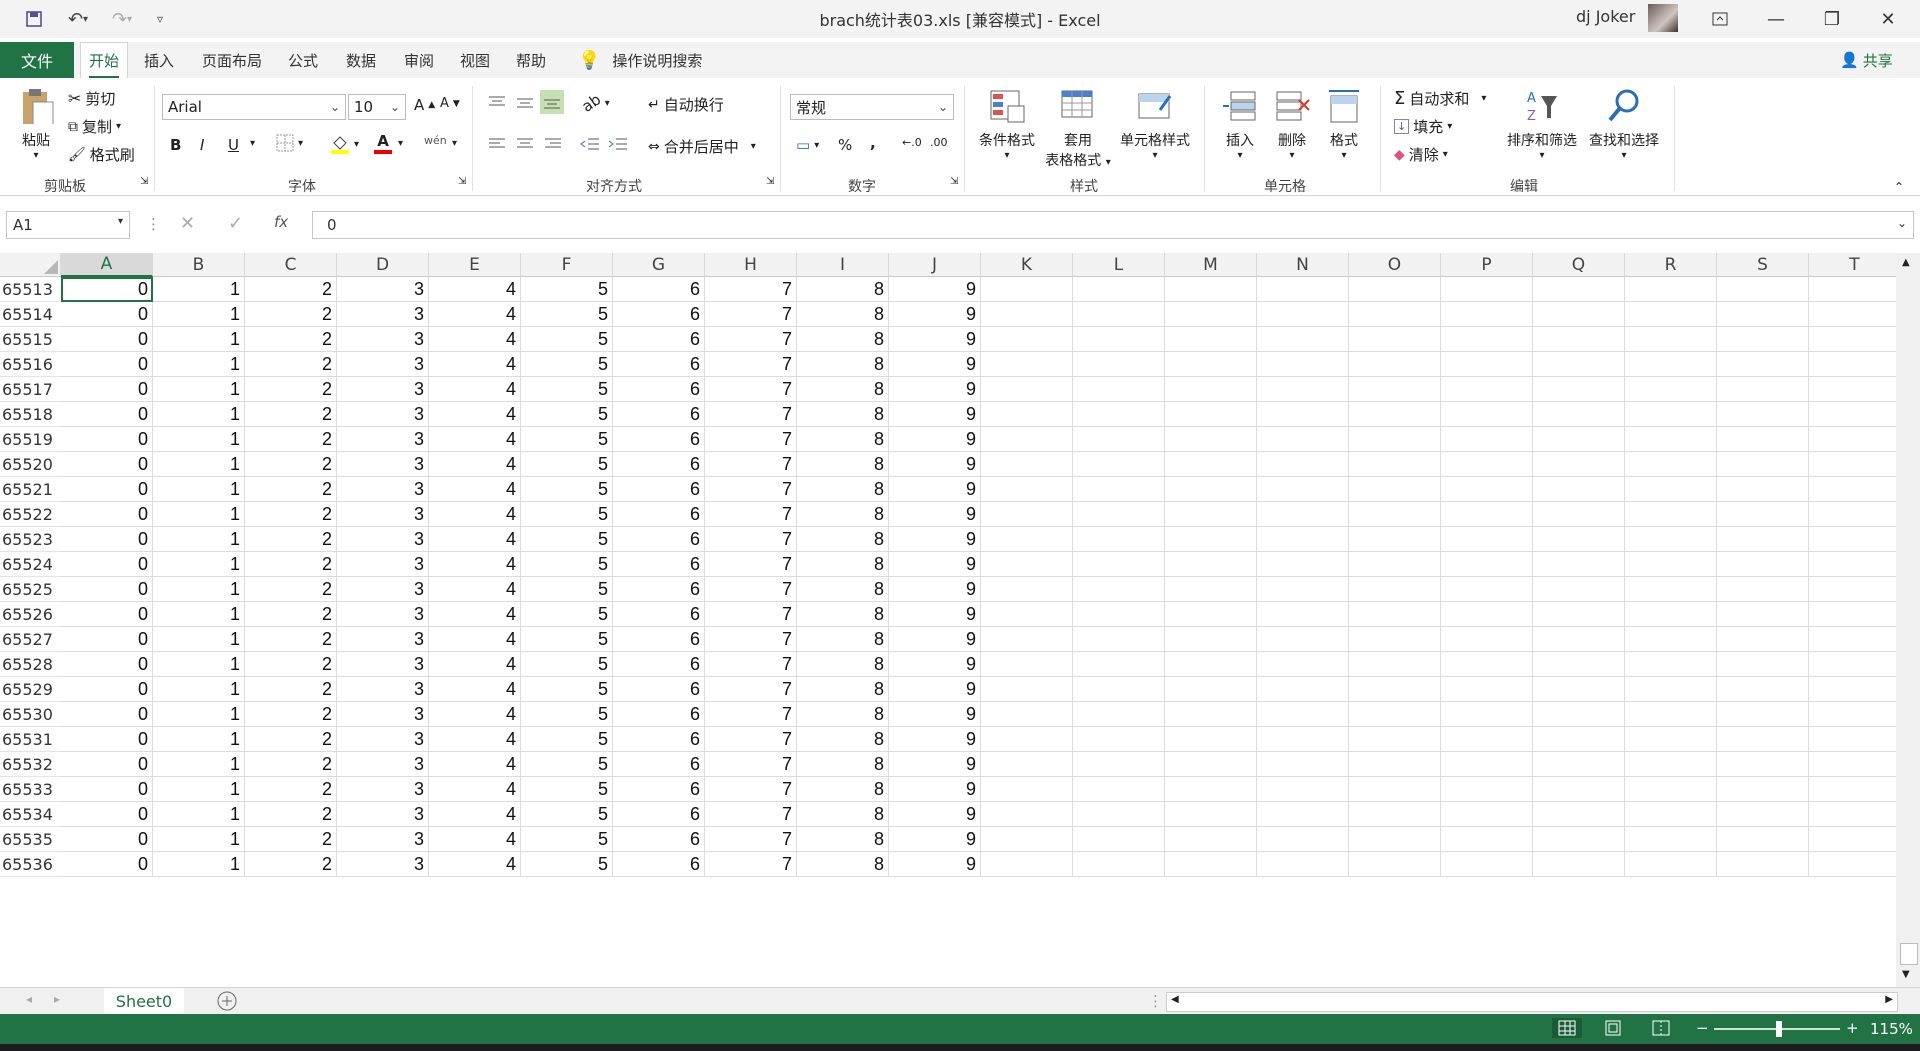 This screenshot has width=1920, height=1051. What do you see at coordinates (640, 60) in the screenshot?
I see `tell-me-search: 💡 操作说明搜索` at bounding box center [640, 60].